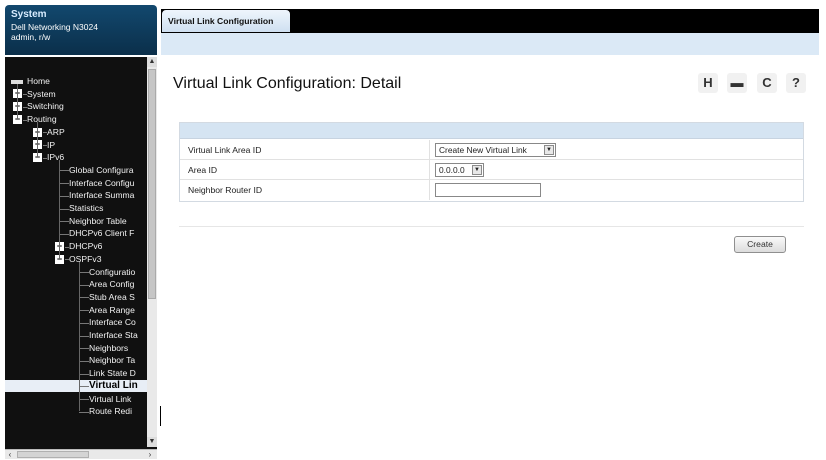 The height and width of the screenshot is (460, 826). I want to click on system-header: System Dell Networking N3024 admin, r/w, so click(81, 30).